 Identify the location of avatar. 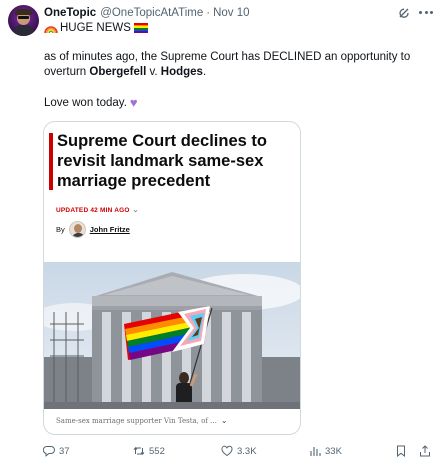
(23, 20).